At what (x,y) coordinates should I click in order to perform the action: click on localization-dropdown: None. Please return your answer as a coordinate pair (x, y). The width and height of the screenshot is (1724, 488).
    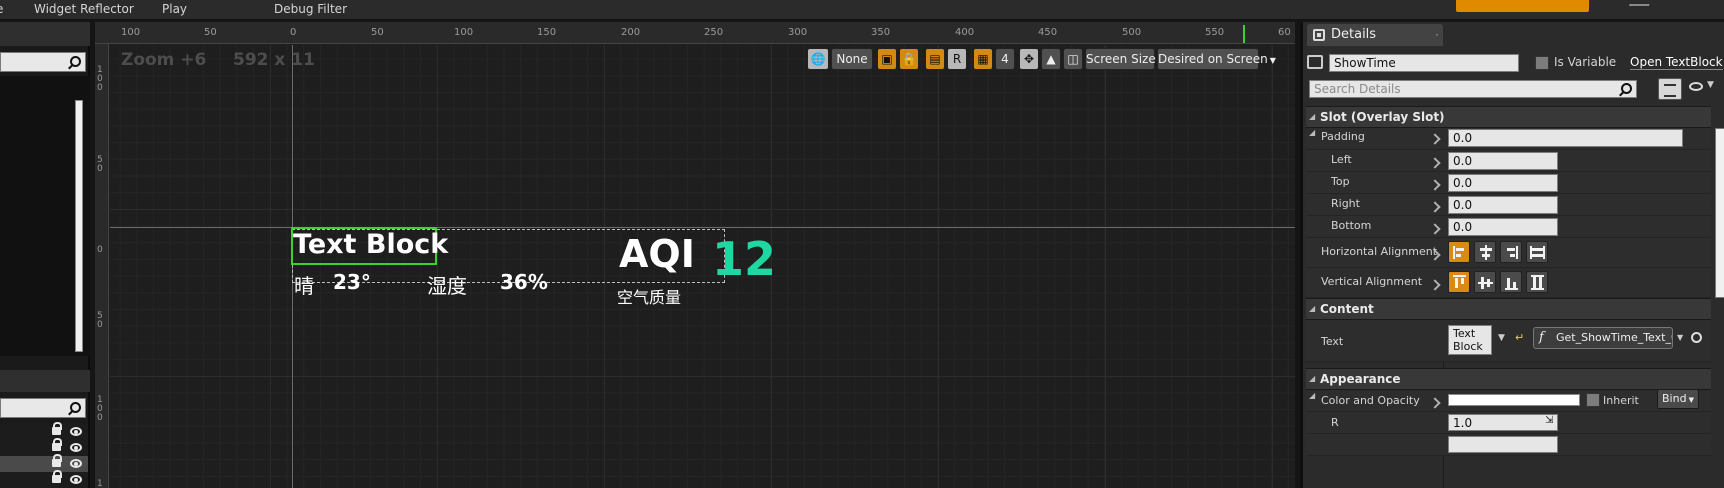
    Looking at the image, I should click on (852, 59).